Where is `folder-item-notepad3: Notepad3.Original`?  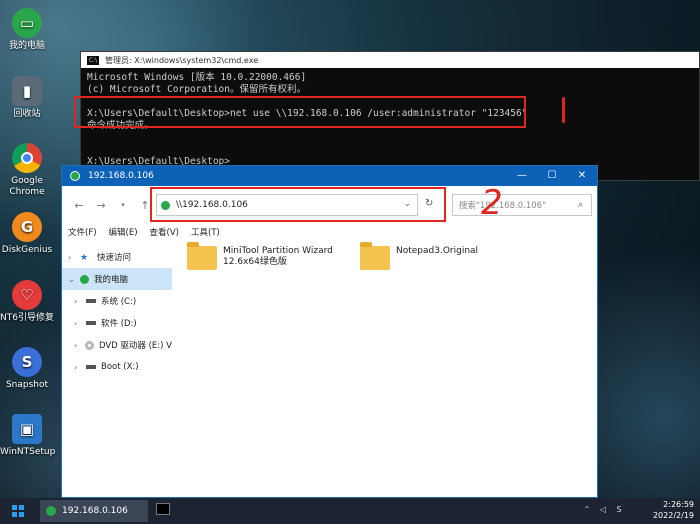 folder-item-notepad3: Notepad3.Original is located at coordinates (419, 256).